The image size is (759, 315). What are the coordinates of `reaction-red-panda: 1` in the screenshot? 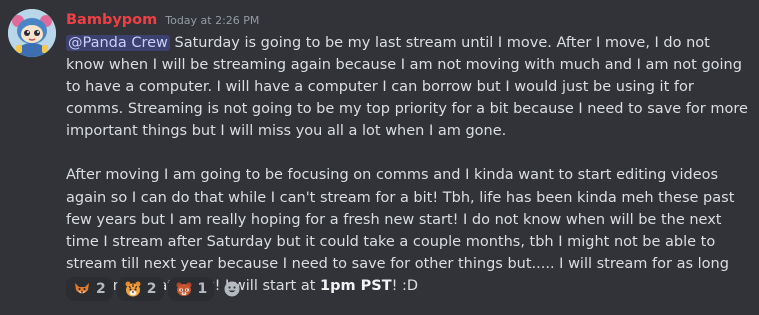 It's located at (191, 289).